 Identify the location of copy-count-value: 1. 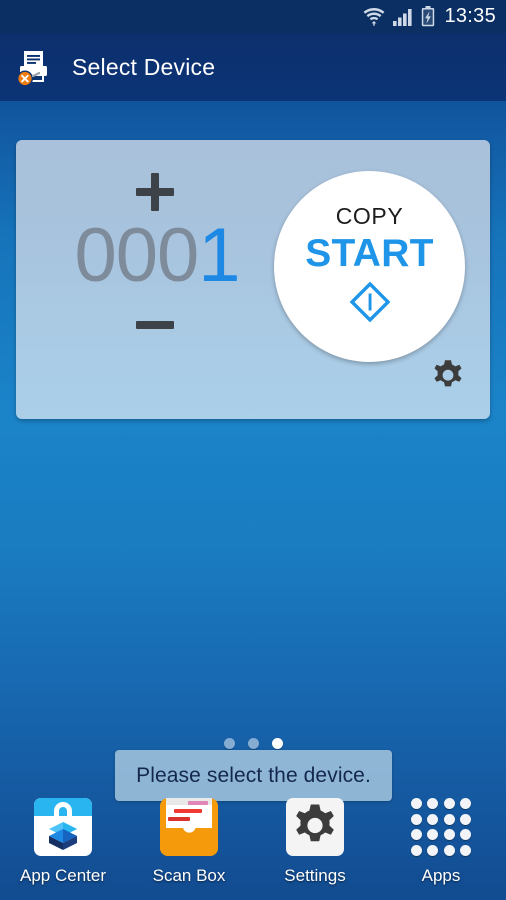
(219, 255).